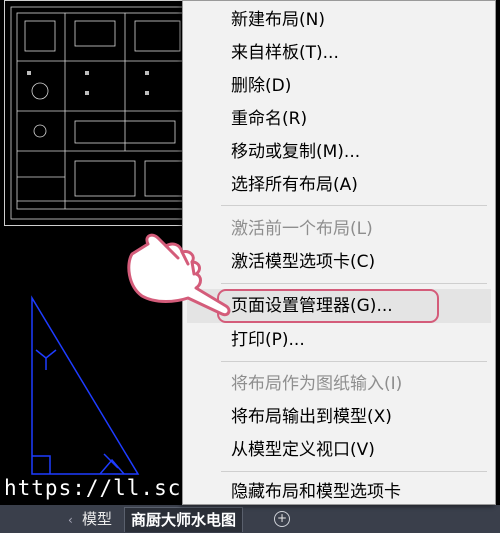  Describe the element at coordinates (328, 306) in the screenshot. I see `page-setup-highlight-outline` at that location.